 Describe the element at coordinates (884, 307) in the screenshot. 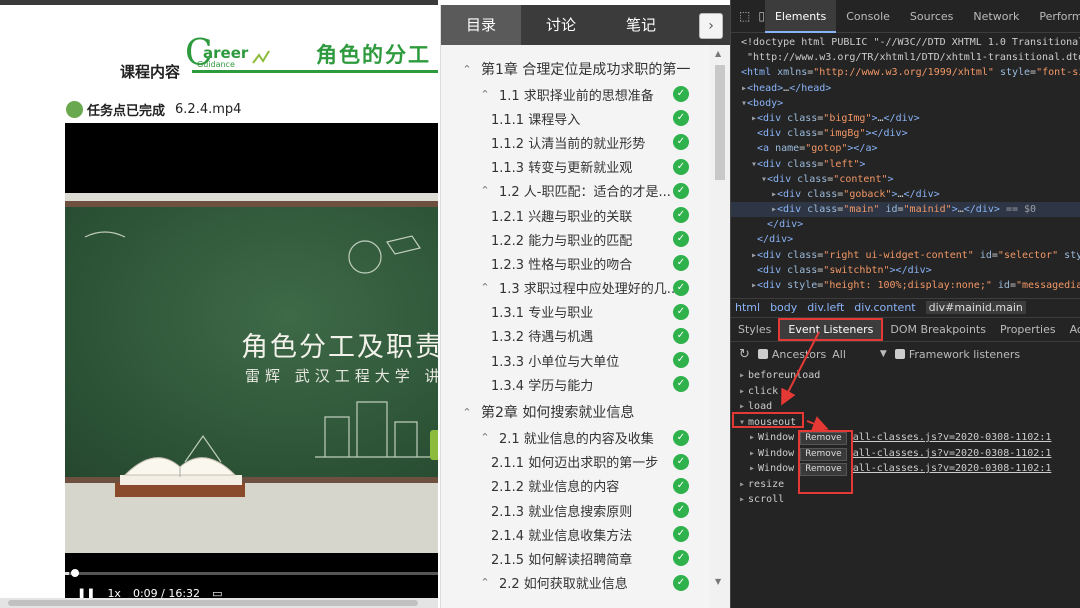

I see `breadcrumb-div-content: div.content` at that location.